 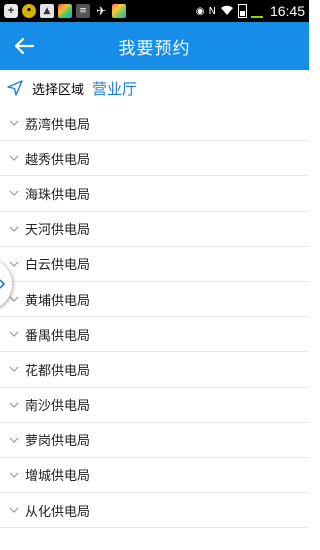 I want to click on bureau-name: 越秀供电局, so click(x=58, y=160).